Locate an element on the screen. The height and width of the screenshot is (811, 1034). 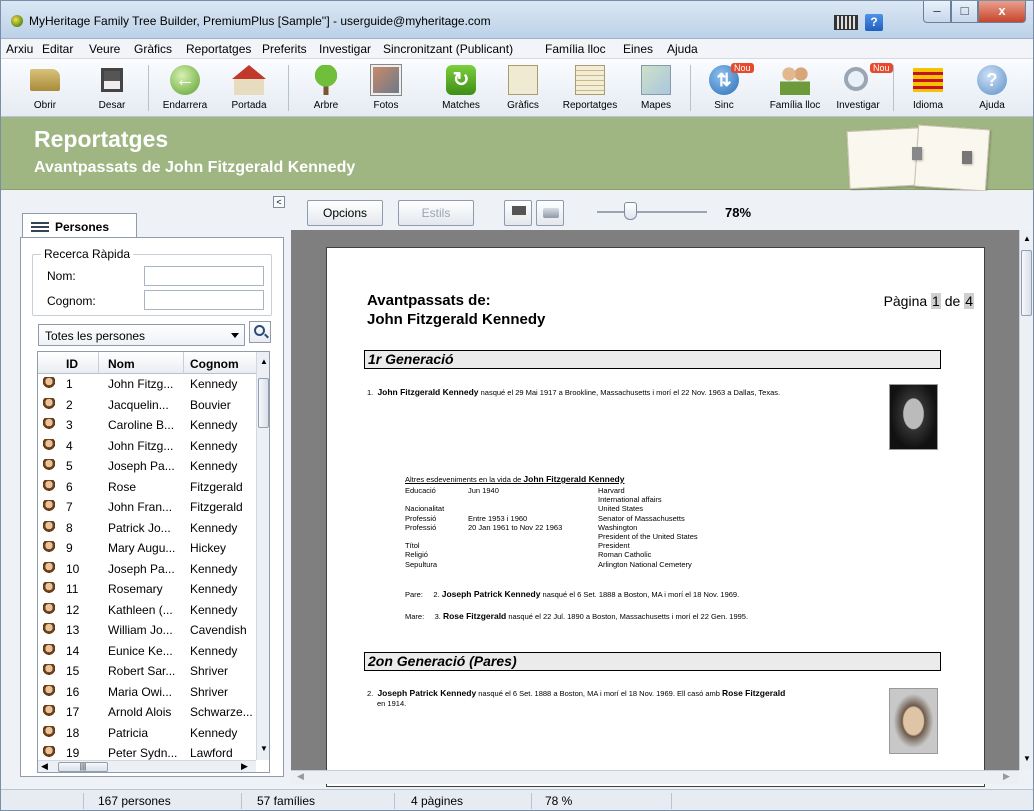
table-row: 2 Jacquelin... Bouvier is located at coordinates (147, 405).